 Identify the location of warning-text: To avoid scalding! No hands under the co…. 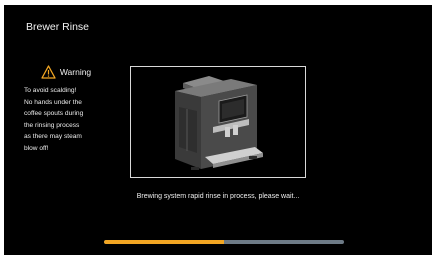
(66, 120).